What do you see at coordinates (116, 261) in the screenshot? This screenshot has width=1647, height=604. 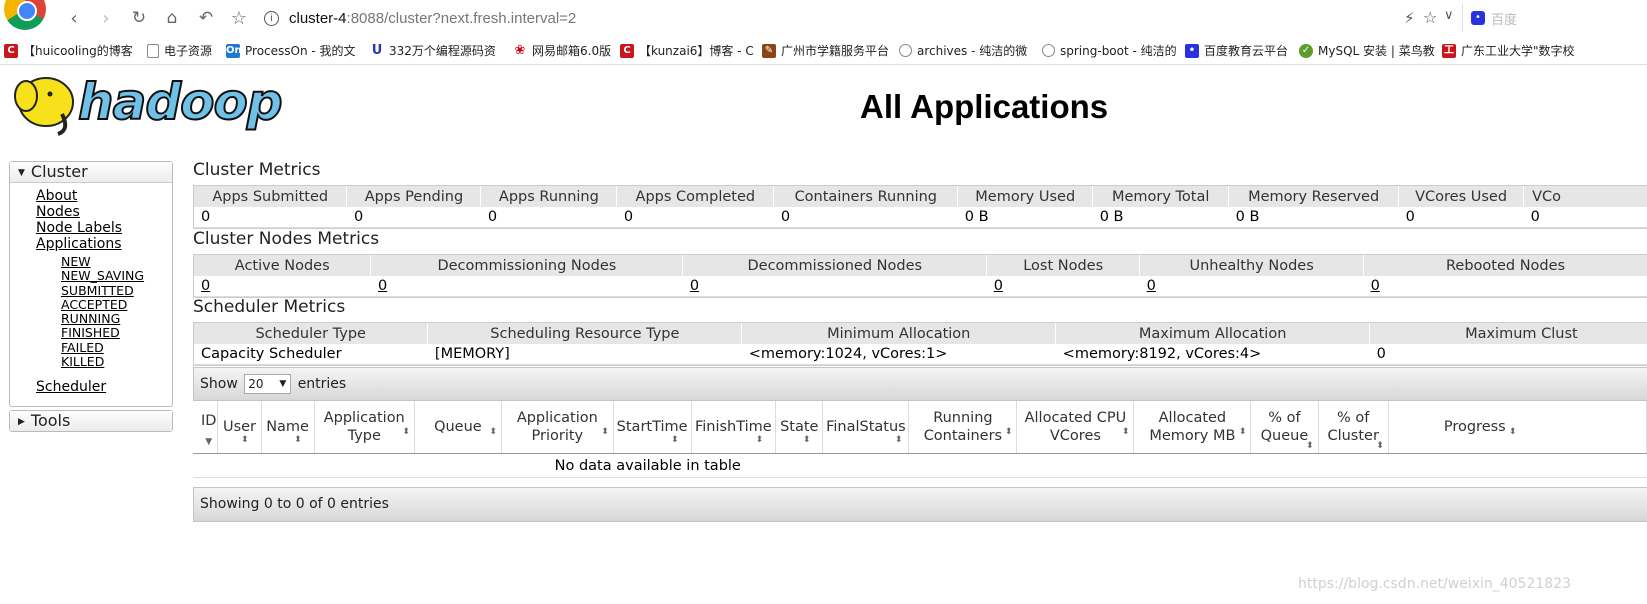 I see `nav-link-state-new: NEW` at bounding box center [116, 261].